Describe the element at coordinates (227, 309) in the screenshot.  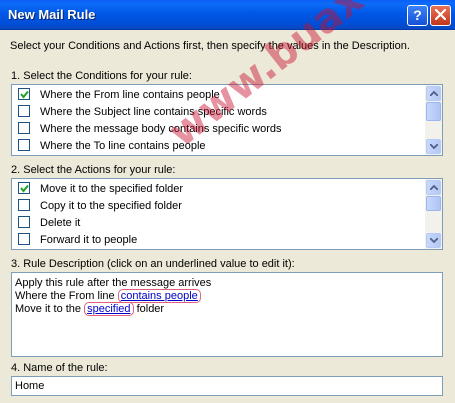
I see `description-line-3: Move it to the specified folder` at that location.